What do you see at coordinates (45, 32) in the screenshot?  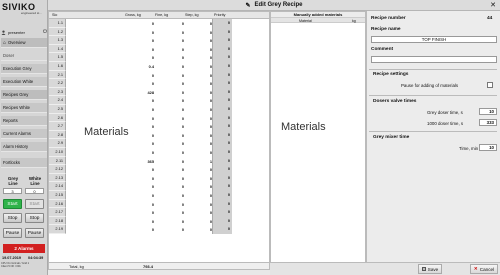 I see `logout-icon: ⏻` at bounding box center [45, 32].